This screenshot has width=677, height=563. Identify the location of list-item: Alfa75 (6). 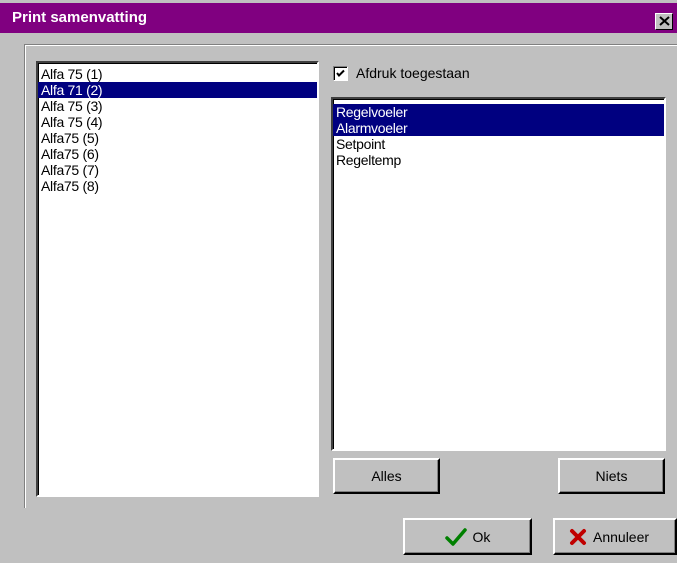
(177, 154).